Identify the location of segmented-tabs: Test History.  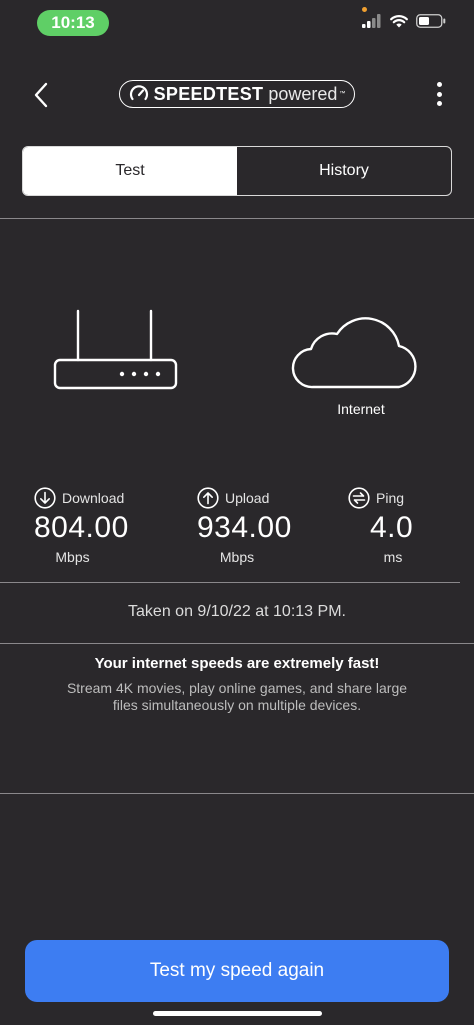
(237, 171).